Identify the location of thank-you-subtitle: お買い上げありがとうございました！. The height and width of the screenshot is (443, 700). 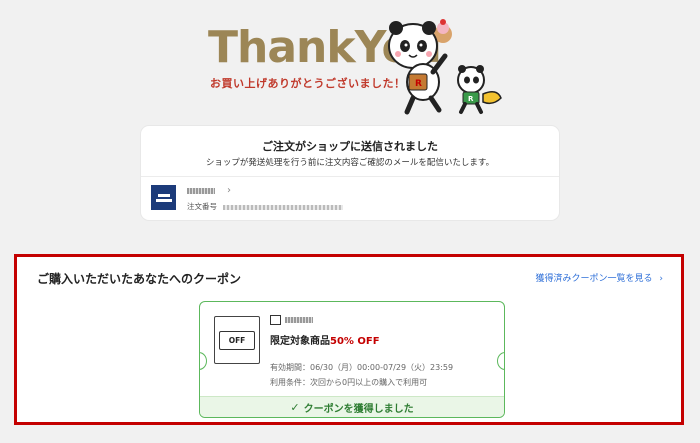
(308, 83).